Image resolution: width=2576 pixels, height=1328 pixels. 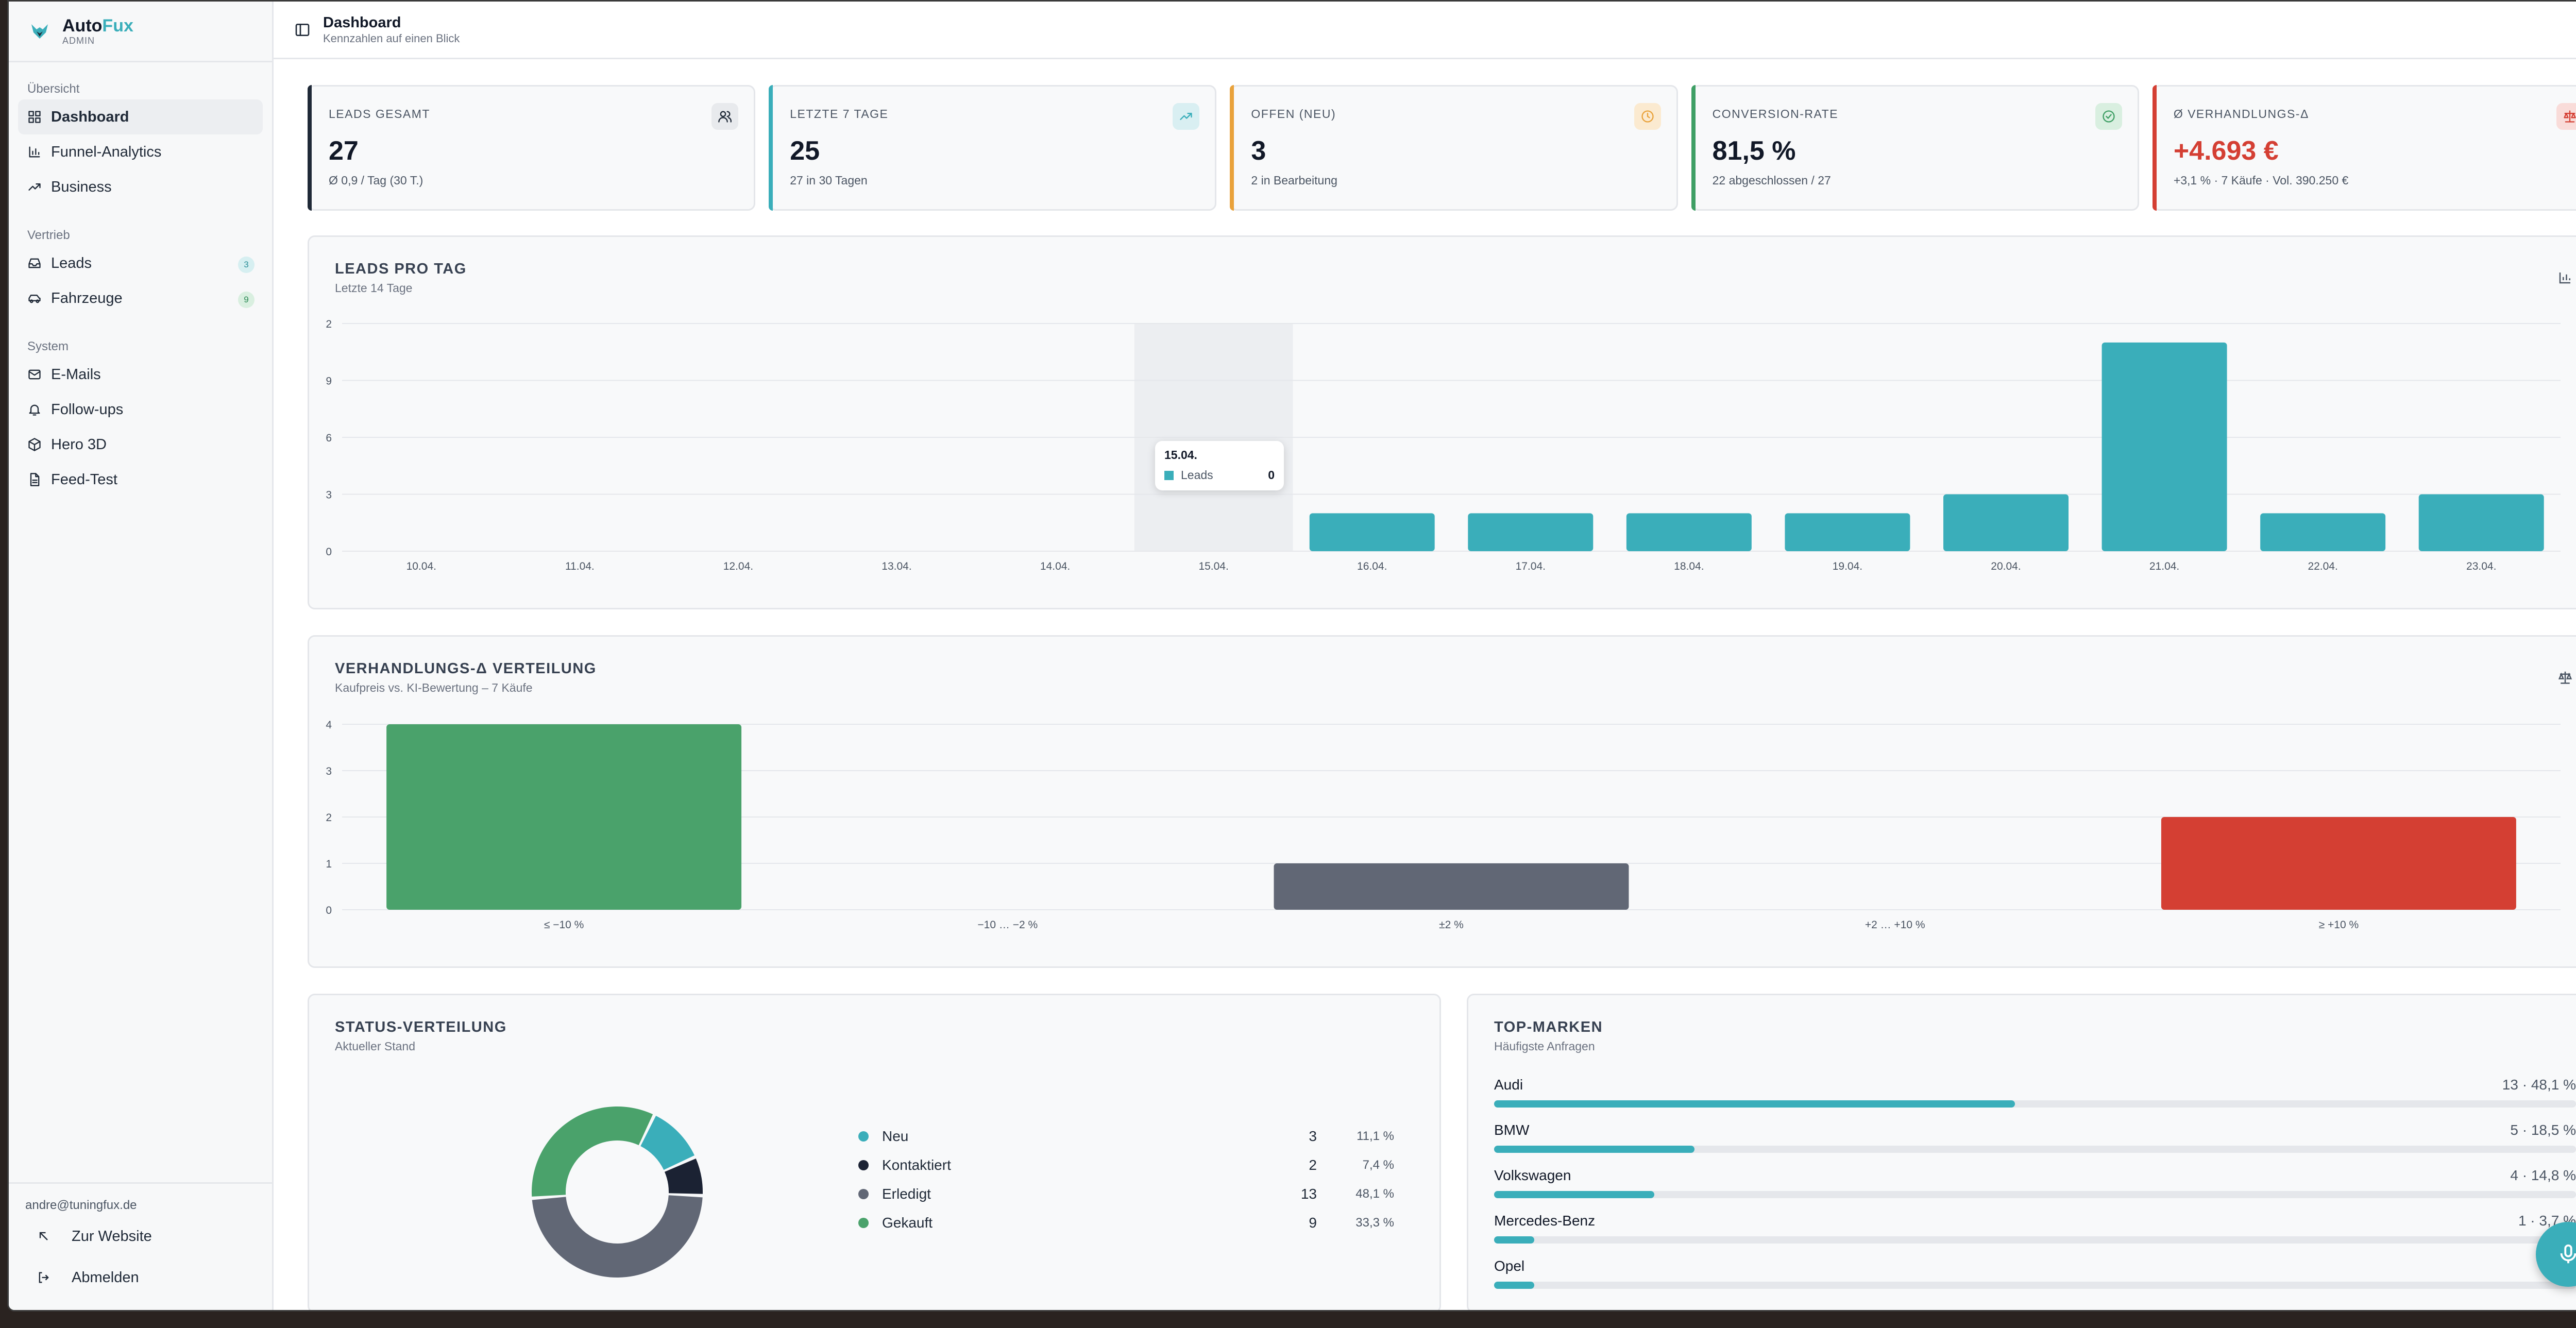 What do you see at coordinates (140, 1277) in the screenshot?
I see `logout-button: Abmelden` at bounding box center [140, 1277].